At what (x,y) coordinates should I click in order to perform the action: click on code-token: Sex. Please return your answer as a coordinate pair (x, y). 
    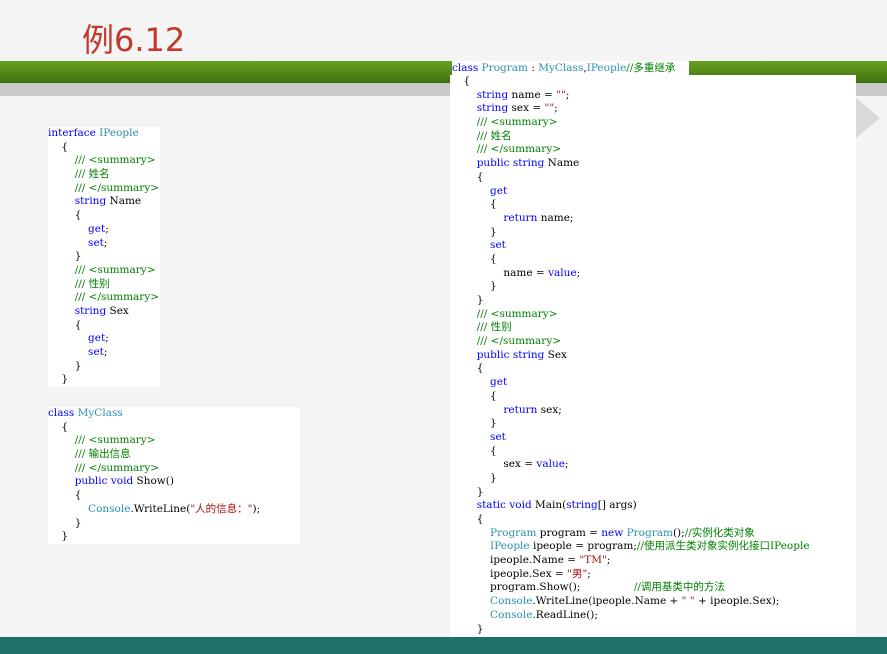
    Looking at the image, I should click on (117, 310).